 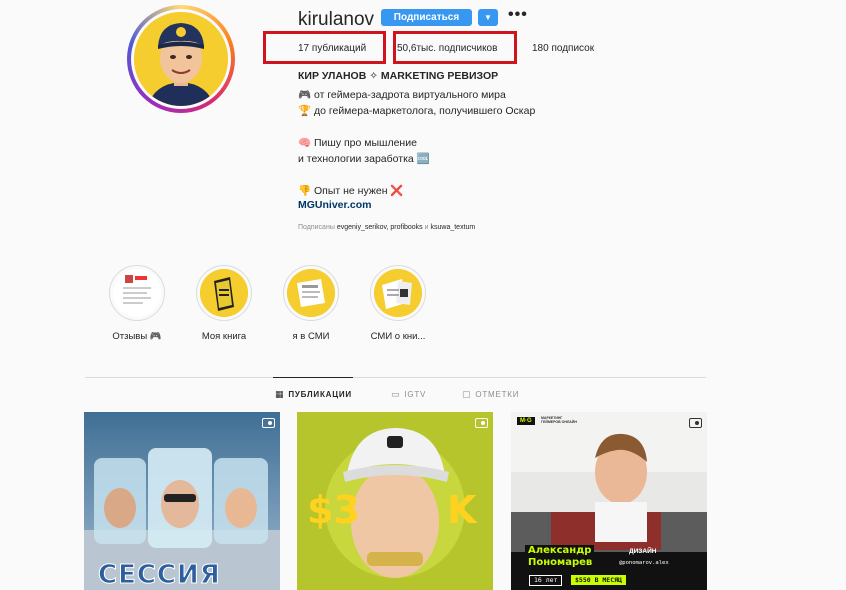 I want to click on tabs-divider, so click(x=395, y=377).